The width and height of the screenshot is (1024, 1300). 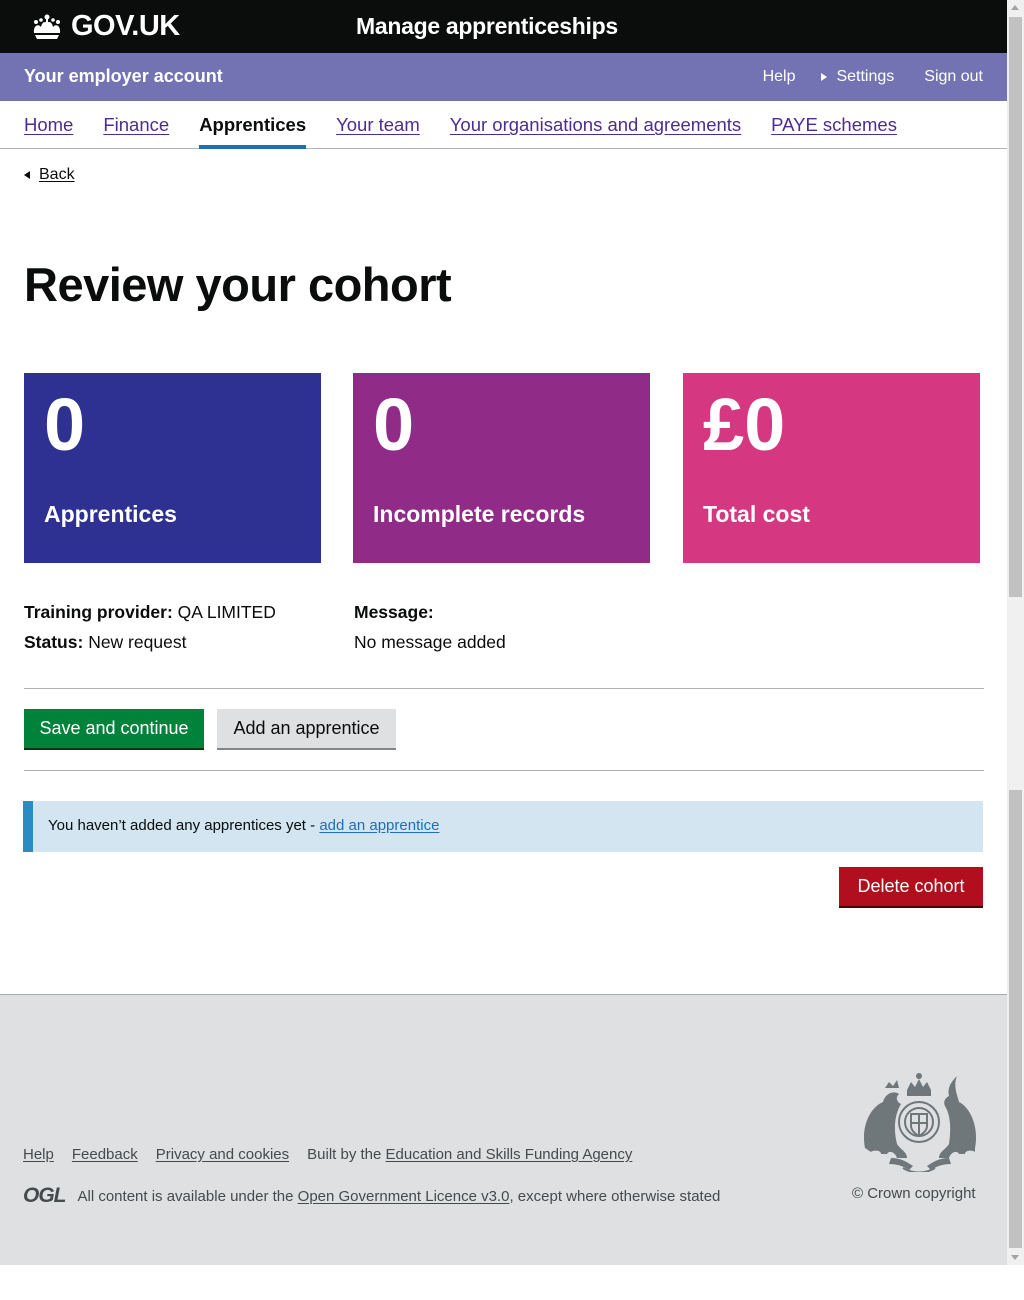 I want to click on apprentices-label: Apprentices, so click(x=110, y=514).